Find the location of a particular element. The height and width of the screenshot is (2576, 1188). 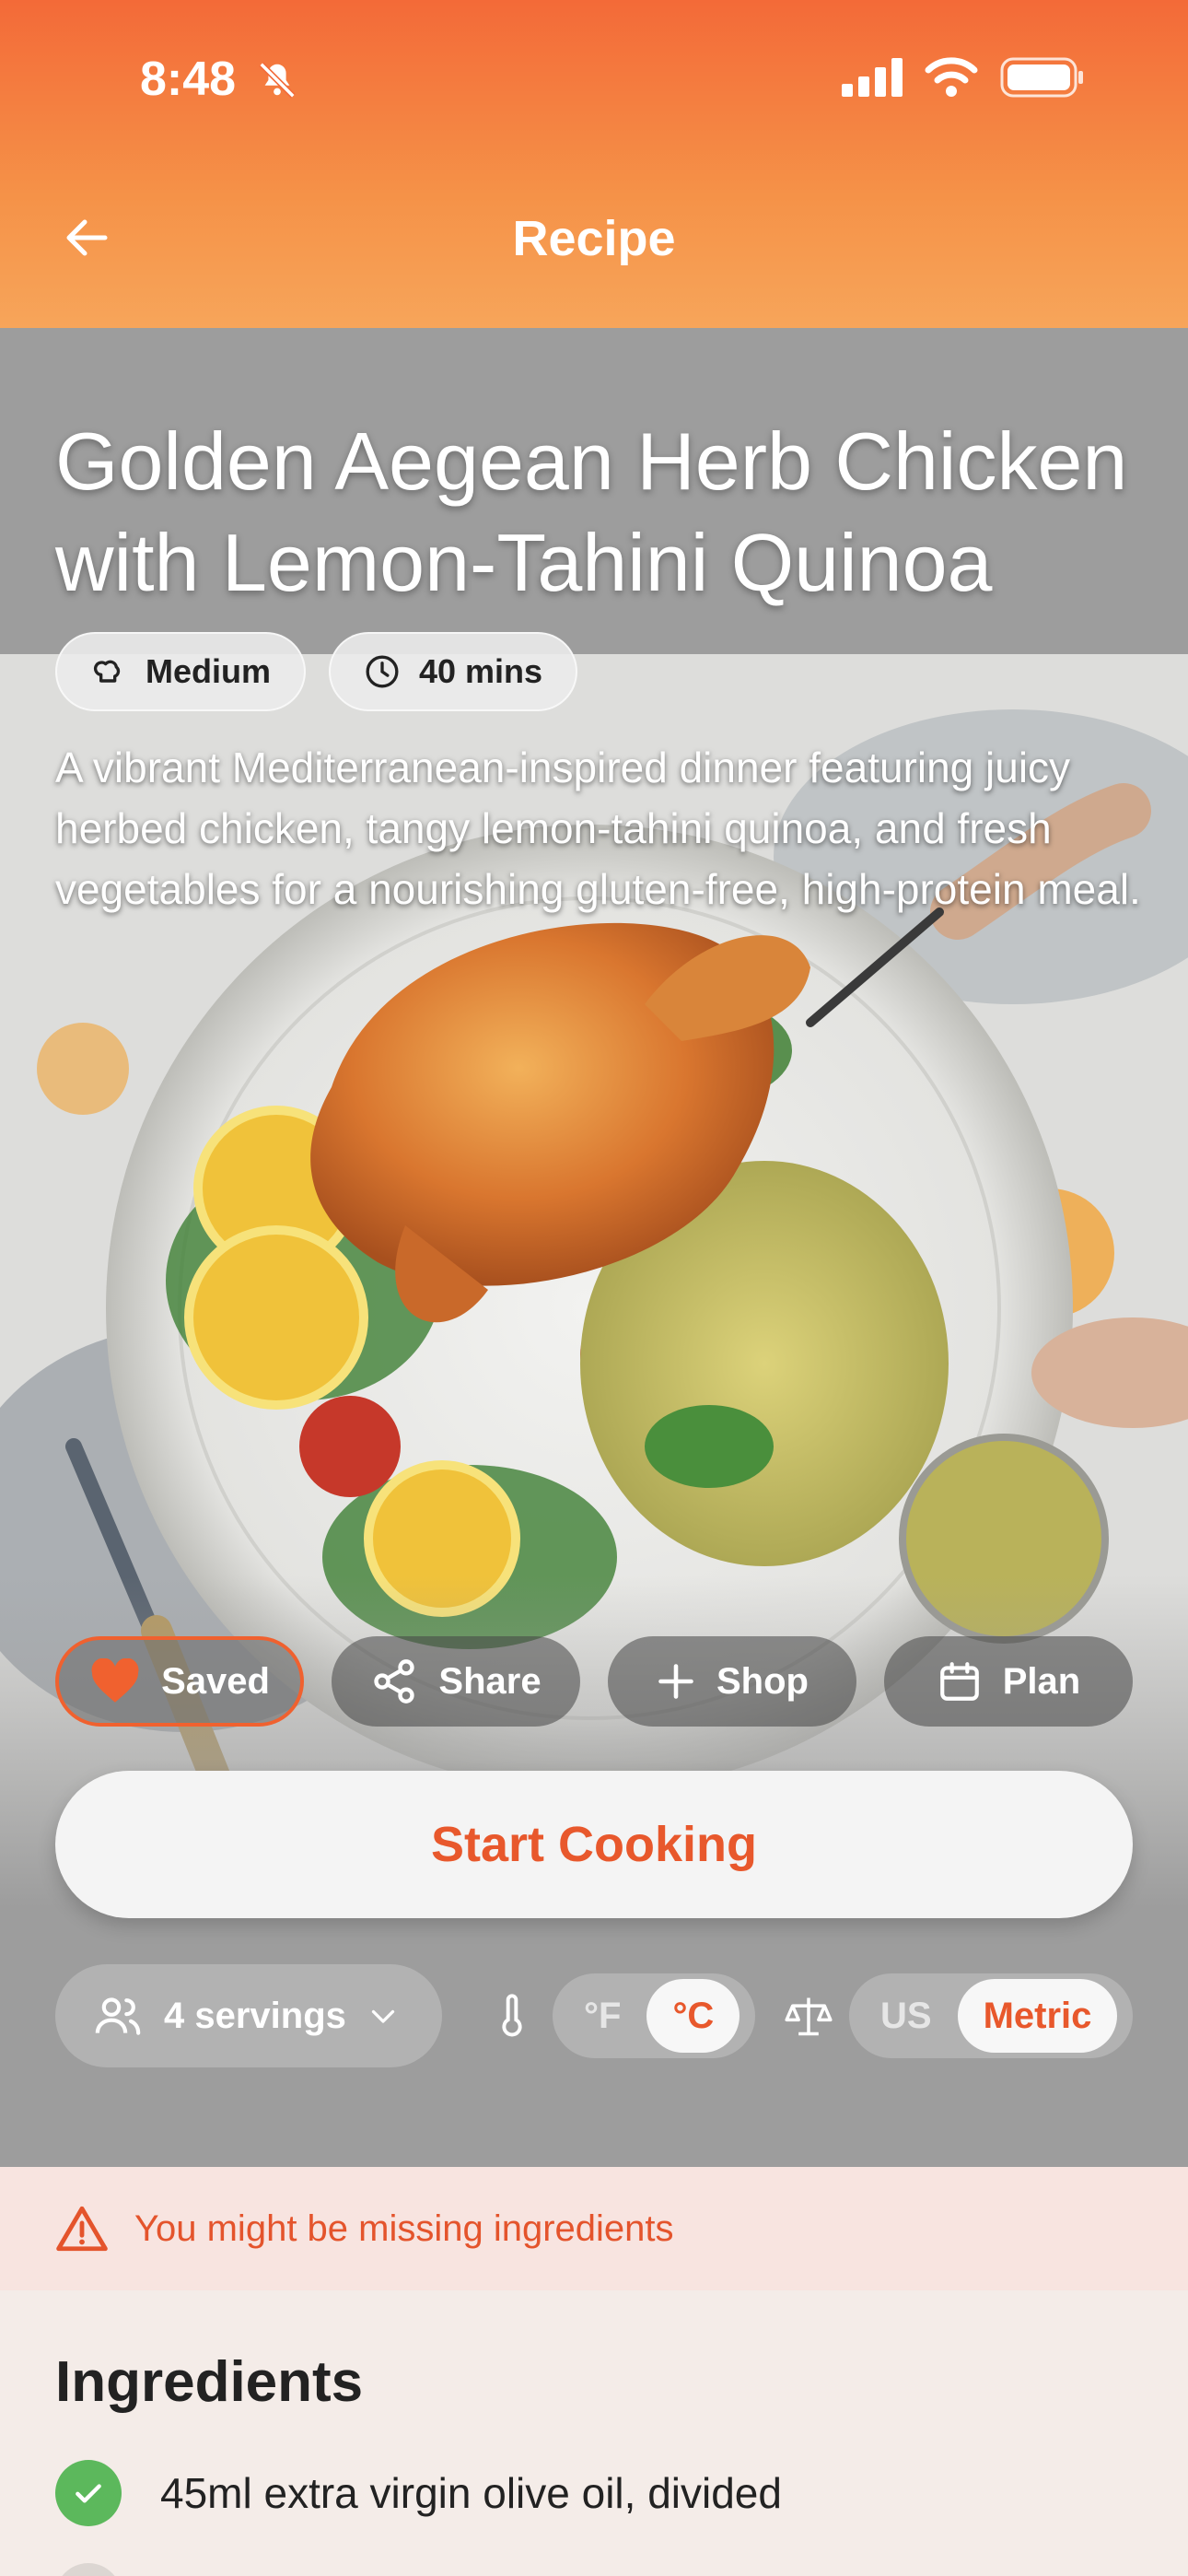

start-cooking-button: Start Cooking is located at coordinates (594, 1844).